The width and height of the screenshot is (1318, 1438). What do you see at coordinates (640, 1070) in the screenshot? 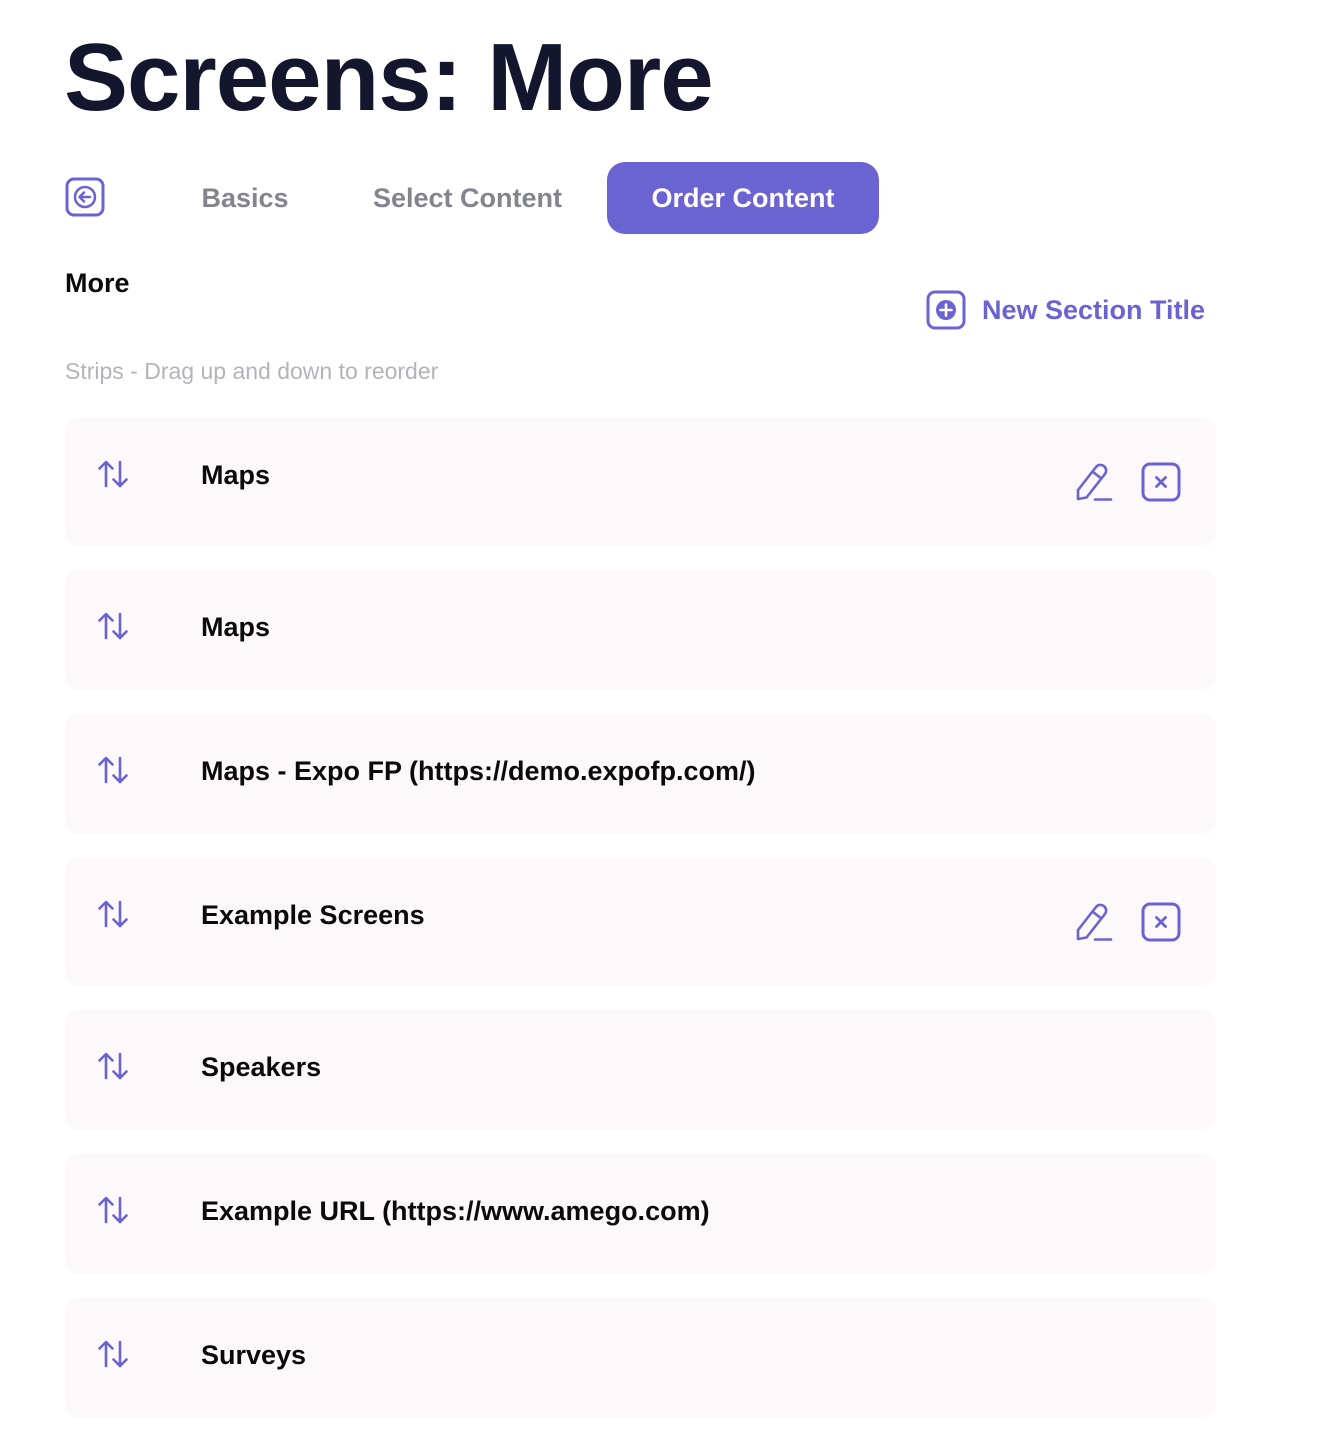
I see `strip-item: Speakers` at bounding box center [640, 1070].